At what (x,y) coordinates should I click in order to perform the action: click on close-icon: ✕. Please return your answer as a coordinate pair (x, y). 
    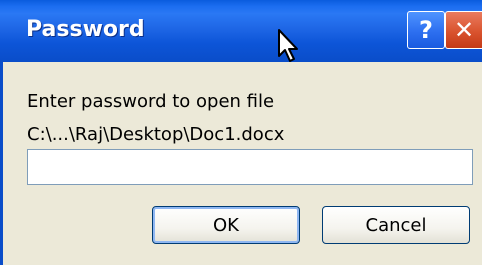
    Looking at the image, I should click on (464, 30).